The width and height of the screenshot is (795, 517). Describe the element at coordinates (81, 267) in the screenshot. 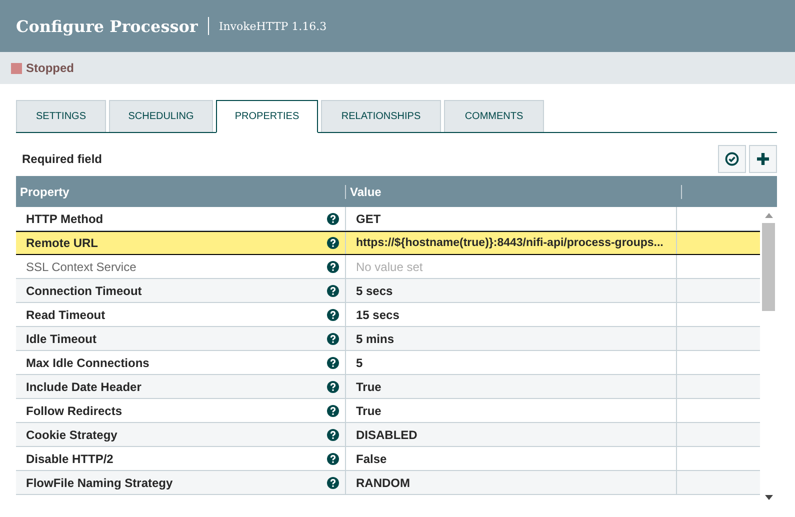

I see `property-name: SSL Context Service` at that location.